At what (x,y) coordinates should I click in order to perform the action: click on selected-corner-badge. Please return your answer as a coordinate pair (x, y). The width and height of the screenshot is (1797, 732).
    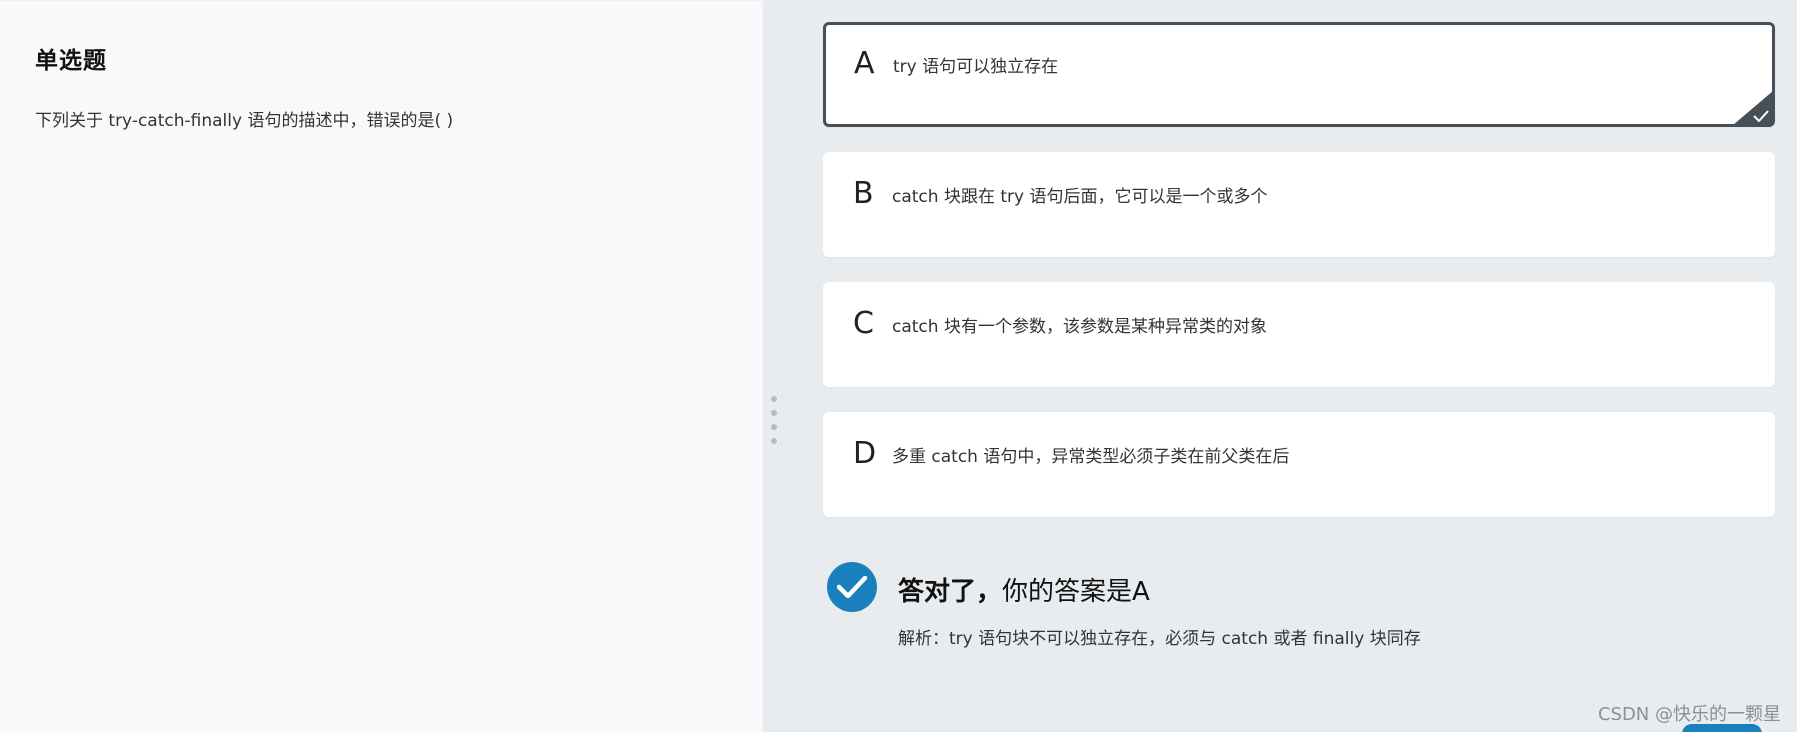
    Looking at the image, I should click on (1753, 108).